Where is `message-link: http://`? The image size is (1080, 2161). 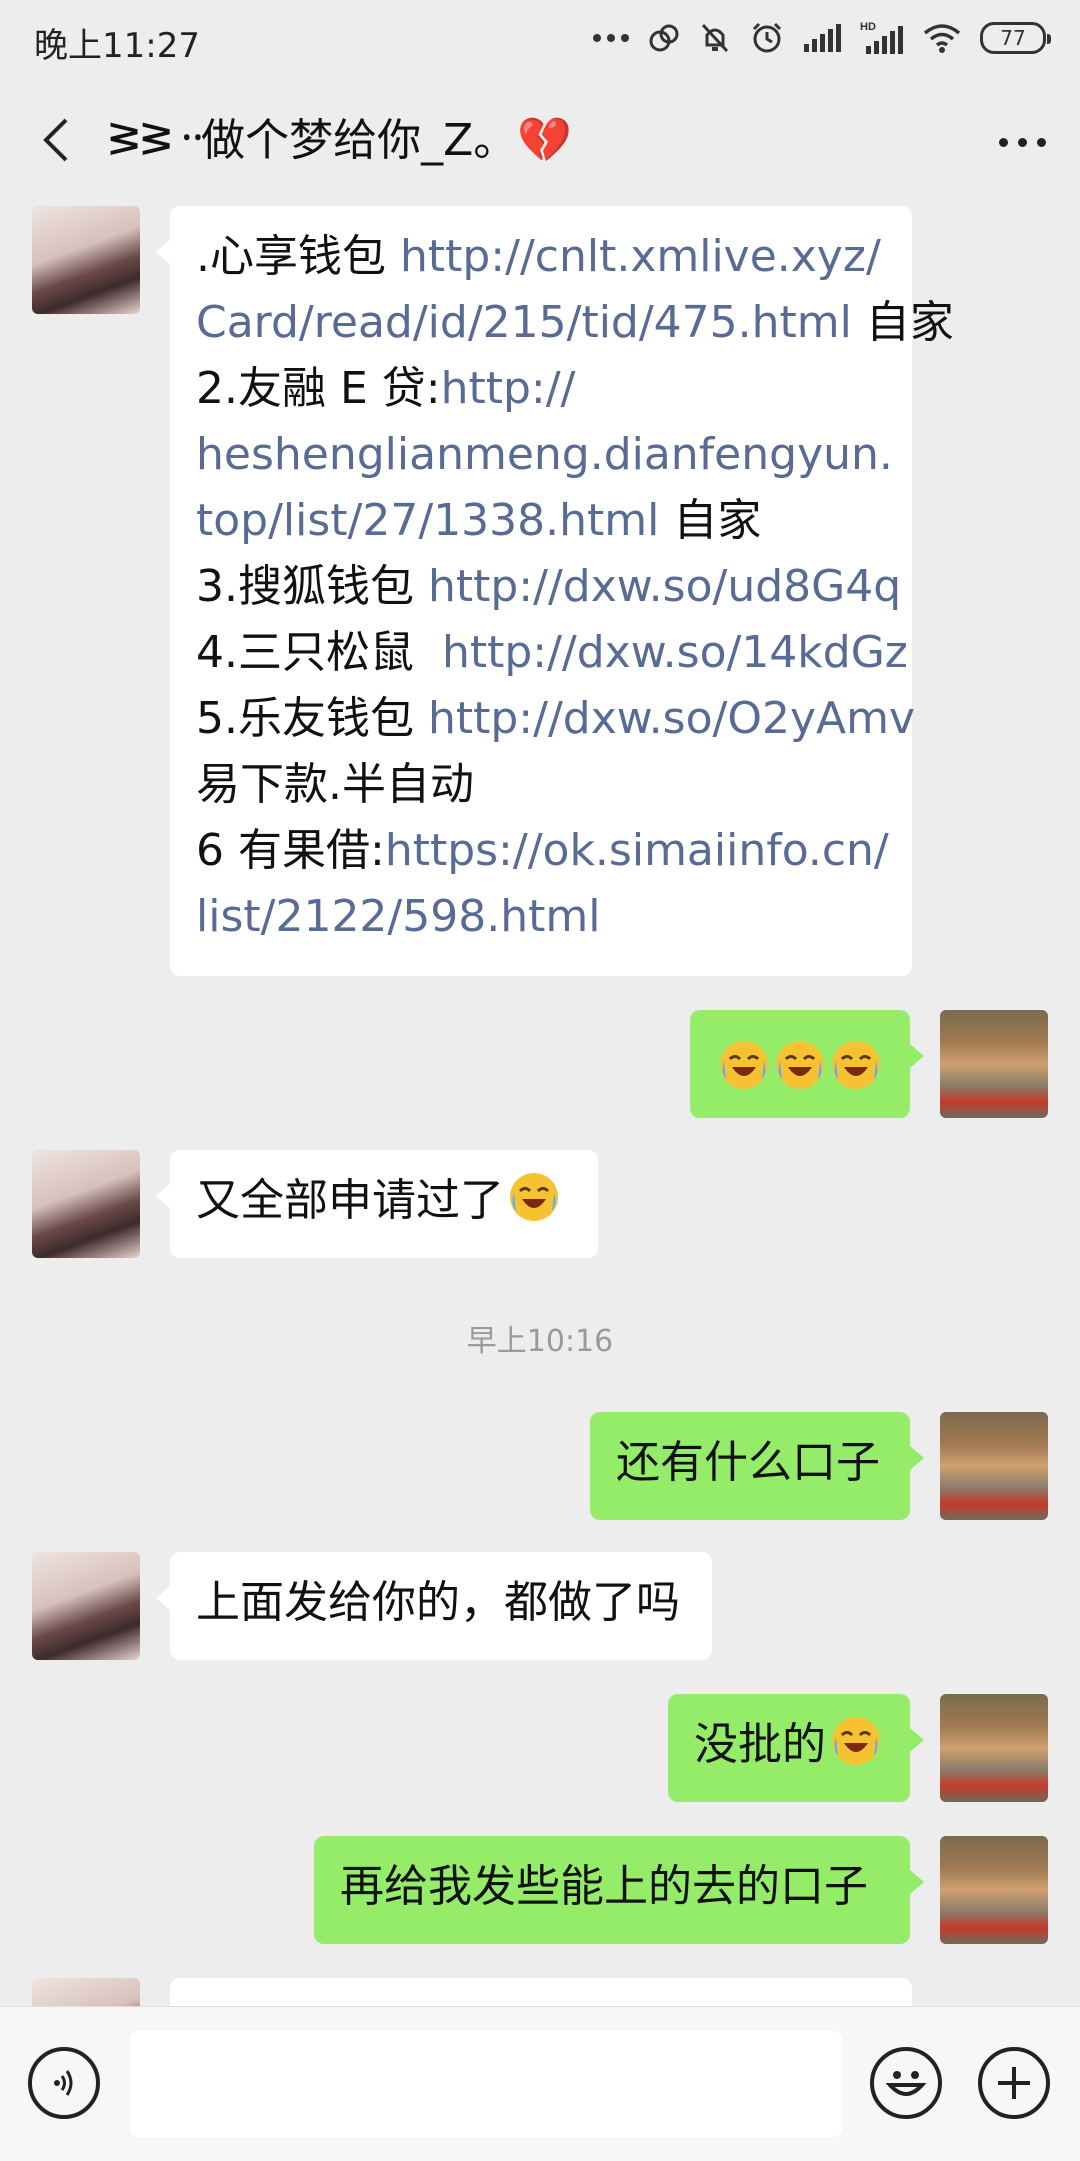 message-link: http:// is located at coordinates (508, 388).